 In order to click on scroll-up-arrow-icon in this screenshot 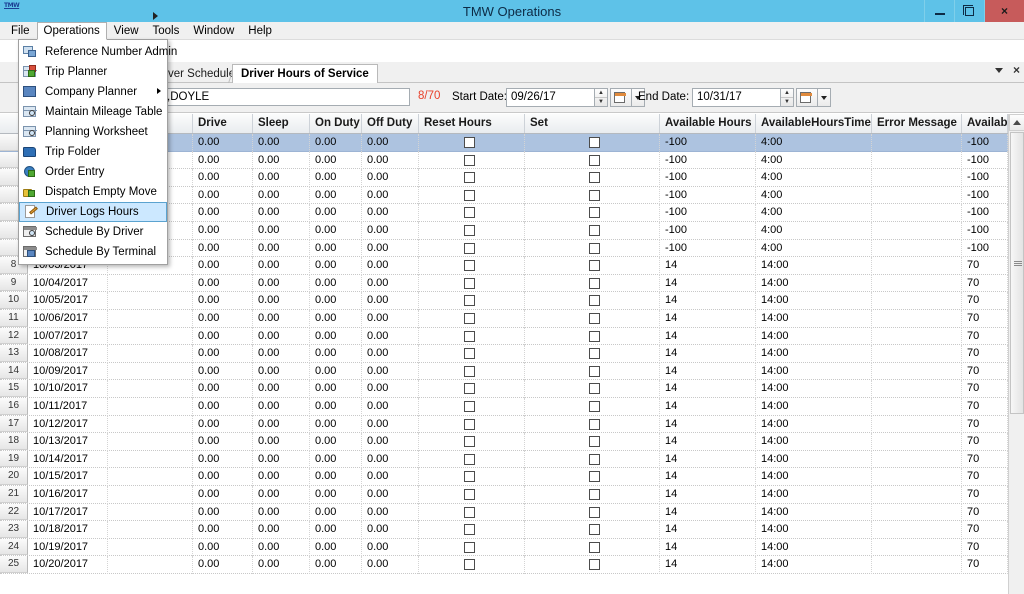, I will do `click(1016, 122)`.